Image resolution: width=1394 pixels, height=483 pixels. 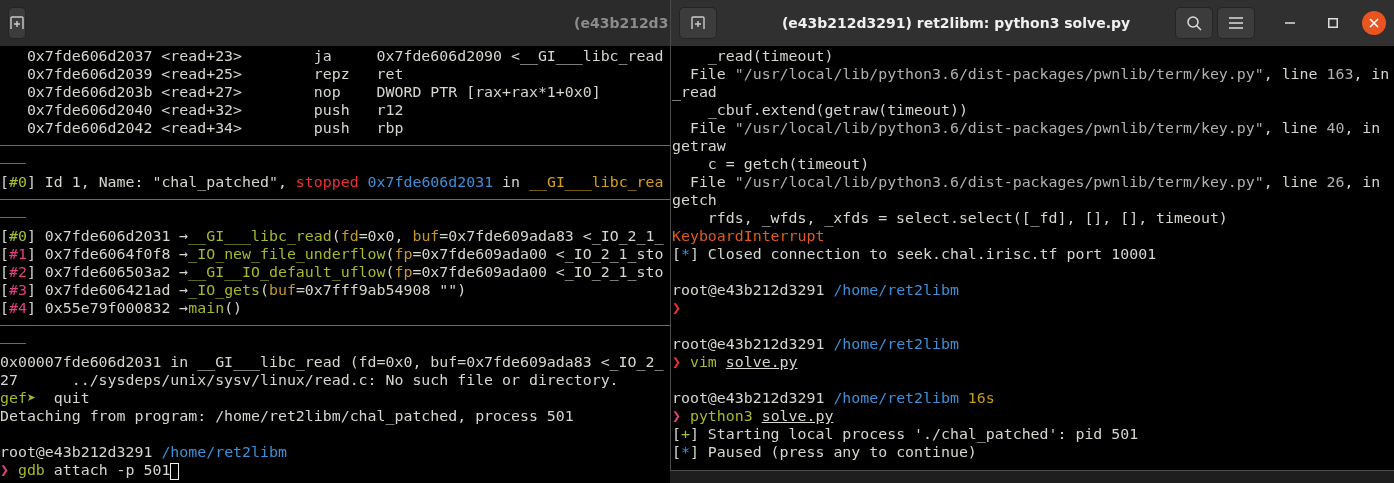 What do you see at coordinates (287, 416) in the screenshot?
I see `terminal-line: Detaching from program: /home/ret2libm/chal_patched, process 501` at bounding box center [287, 416].